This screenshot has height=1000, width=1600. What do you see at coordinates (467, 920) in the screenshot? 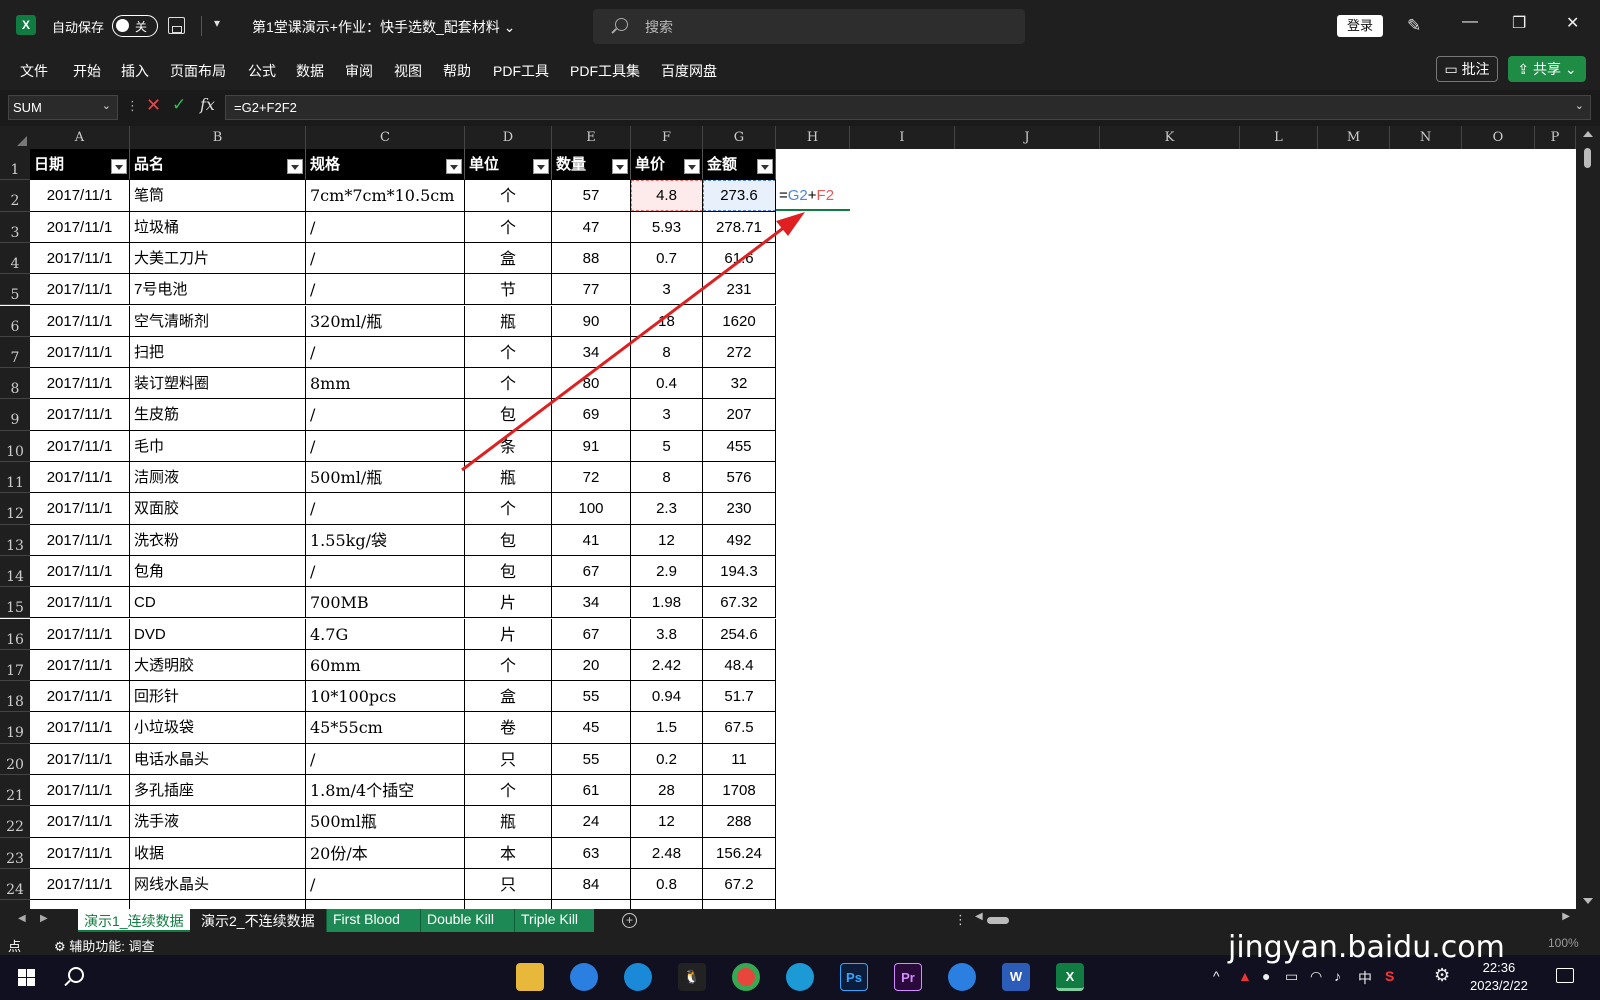
I see `sheet-tab-4: Double Kill` at bounding box center [467, 920].